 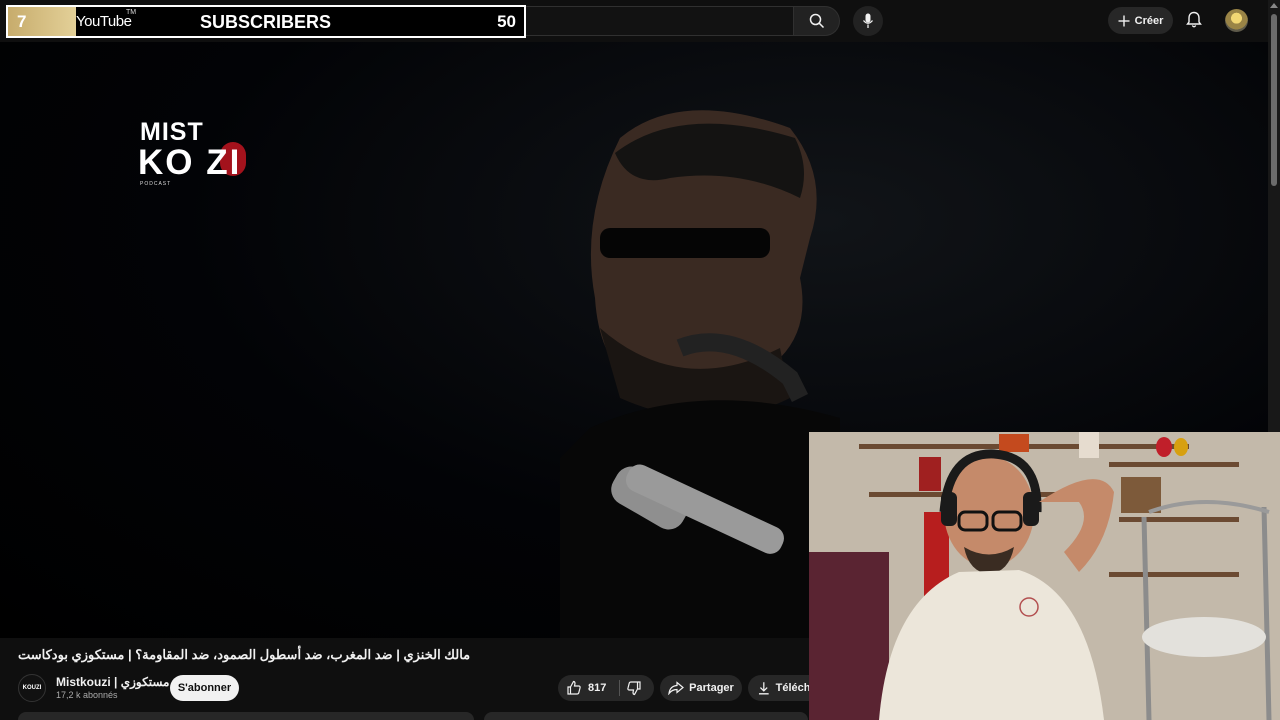 I want to click on account-avatar, so click(x=1236, y=20).